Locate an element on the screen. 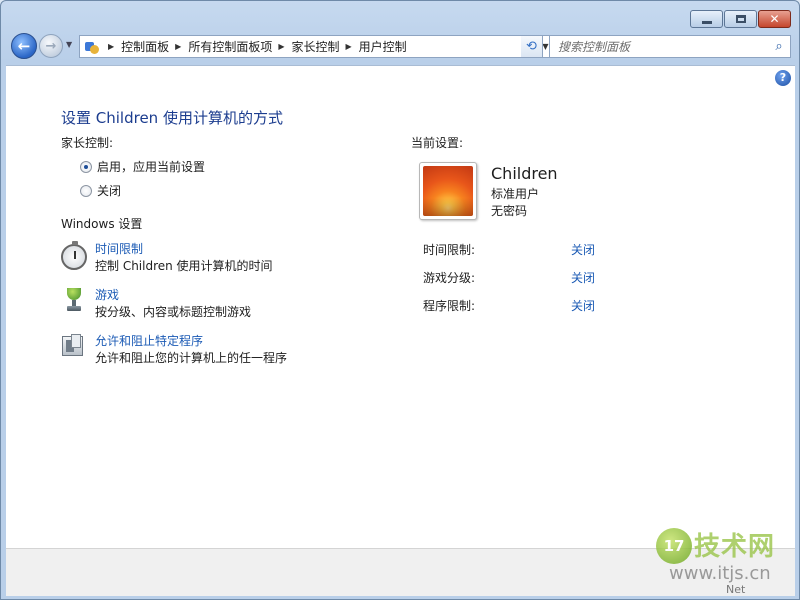 This screenshot has height=600, width=800. parental-controls-label: 家长控制: is located at coordinates (87, 143).